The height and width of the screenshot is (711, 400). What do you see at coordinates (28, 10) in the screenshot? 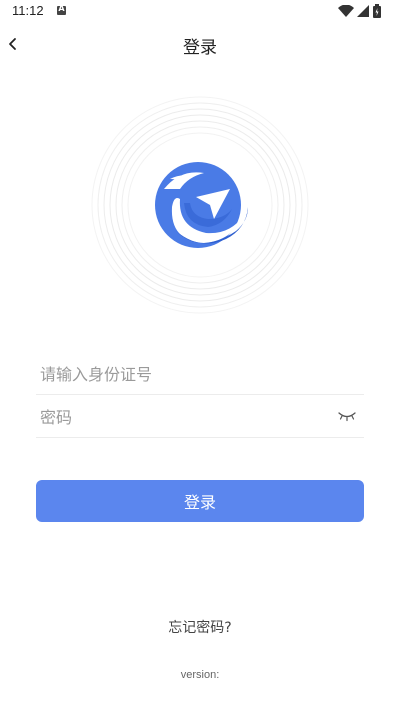
I see `status-time: 11:12` at bounding box center [28, 10].